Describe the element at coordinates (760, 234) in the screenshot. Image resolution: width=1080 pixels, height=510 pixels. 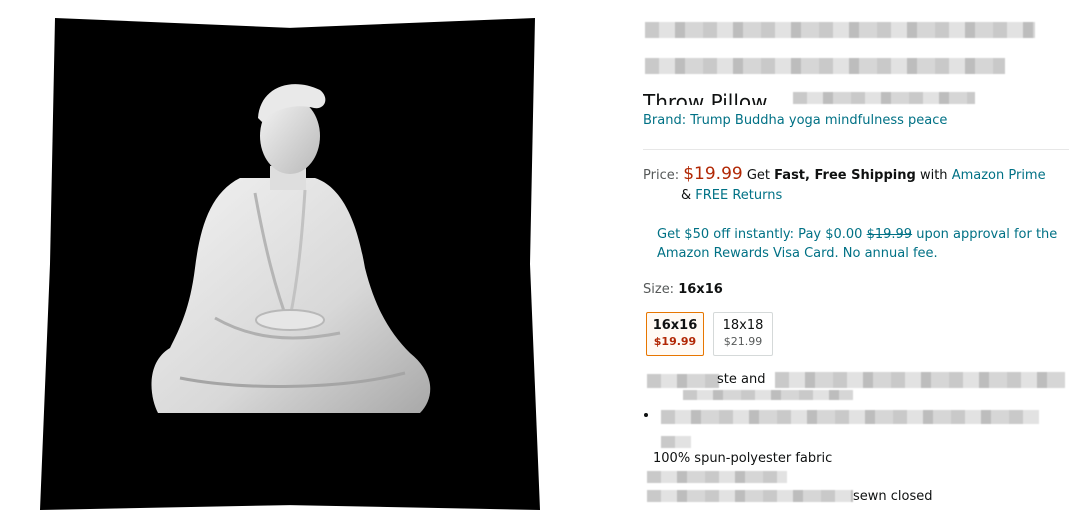
I see `promo-text-1: Get $50 off instantly: Pay $0.00` at that location.